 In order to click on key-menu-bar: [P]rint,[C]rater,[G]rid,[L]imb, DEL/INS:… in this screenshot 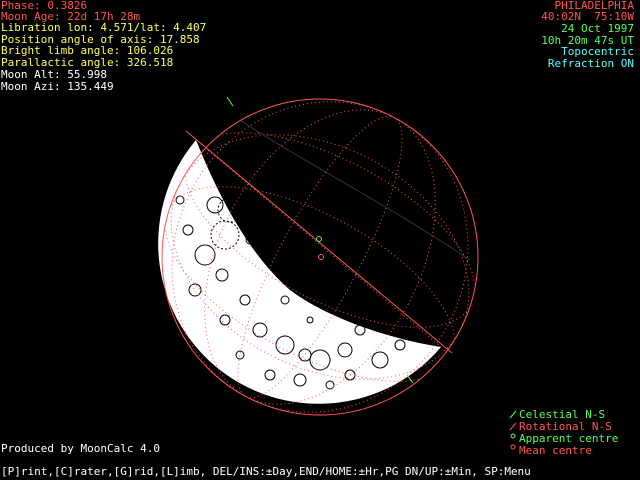, I will do `click(266, 472)`.